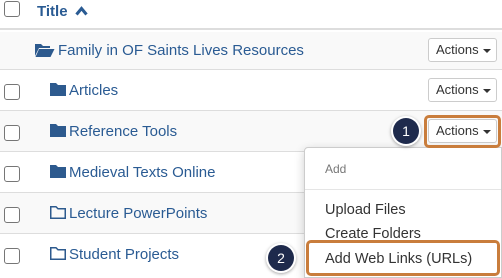  What do you see at coordinates (52, 11) in the screenshot?
I see `title-header-label: Title` at bounding box center [52, 11].